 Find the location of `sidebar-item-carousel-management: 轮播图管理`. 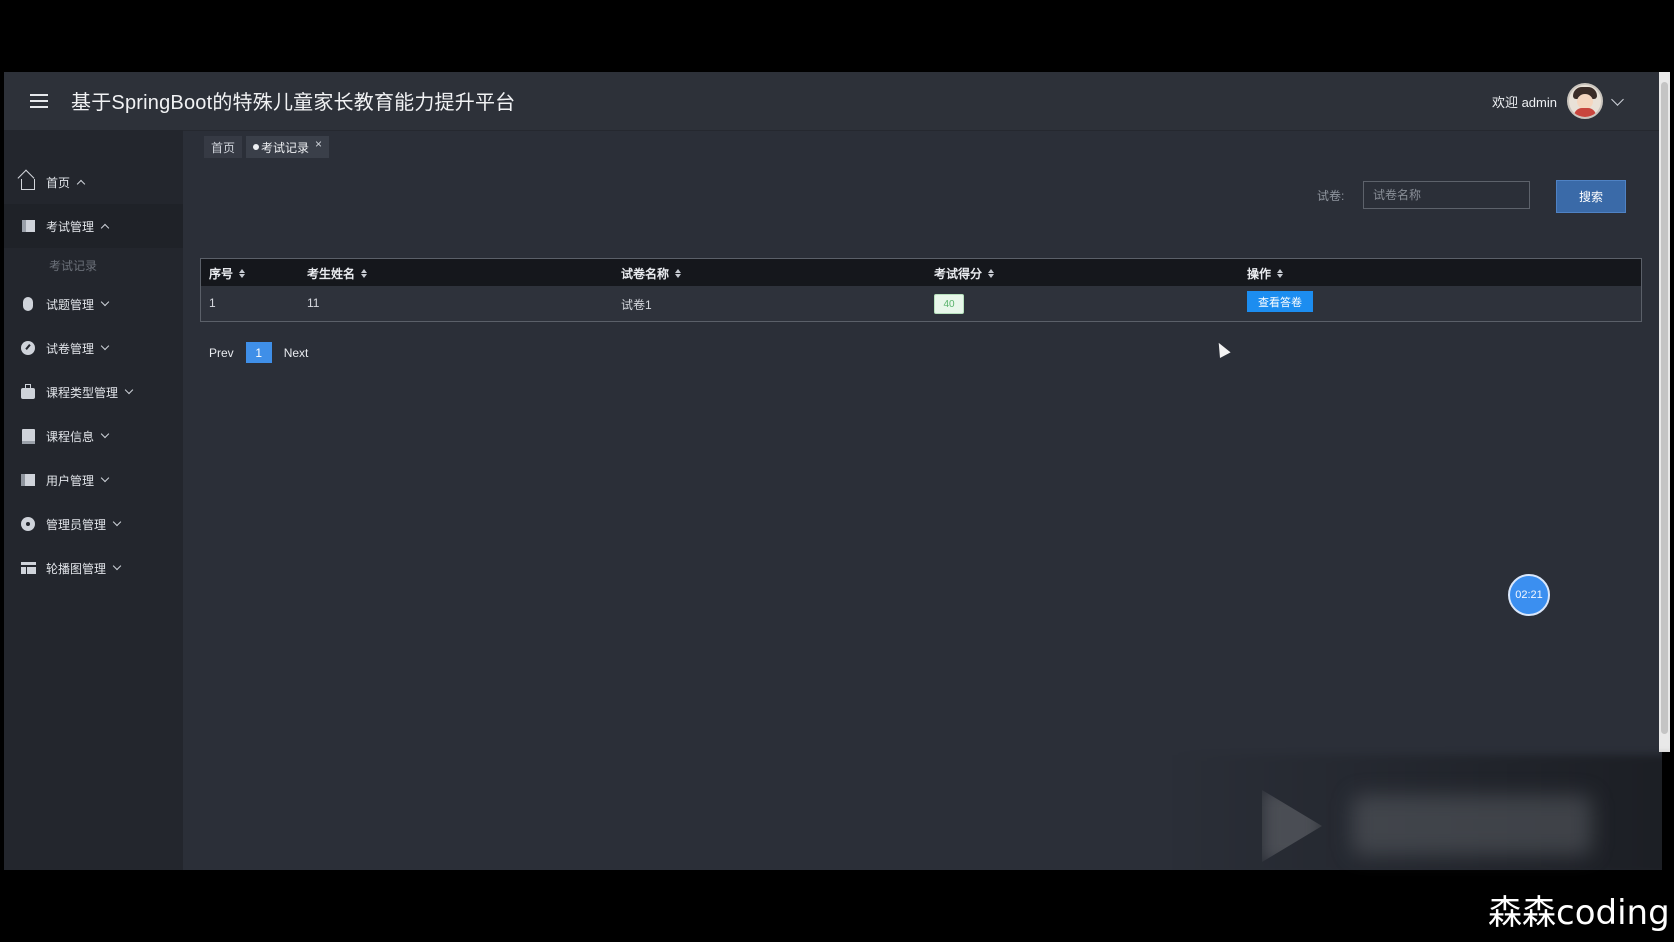

sidebar-item-carousel-management: 轮播图管理 is located at coordinates (93, 568).